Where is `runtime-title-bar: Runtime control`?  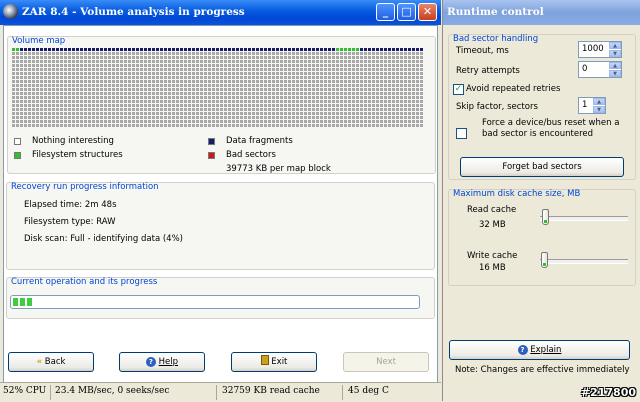
runtime-title-bar: Runtime control is located at coordinates (541, 12).